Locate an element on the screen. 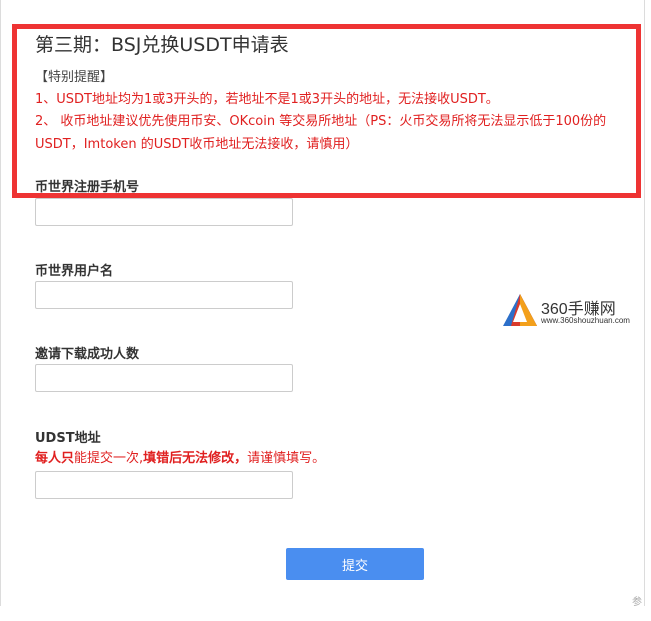  phone-label: 币世界注册手机号 is located at coordinates (87, 187).